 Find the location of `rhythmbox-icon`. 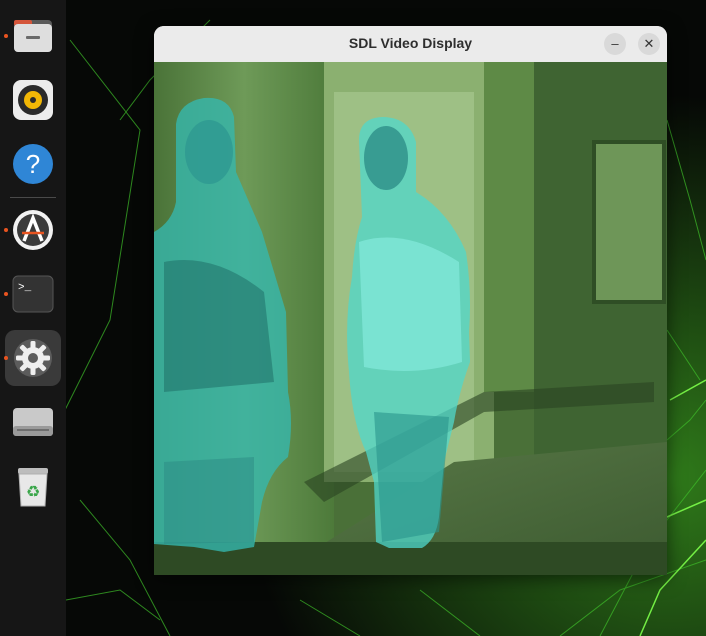

rhythmbox-icon is located at coordinates (33, 100).